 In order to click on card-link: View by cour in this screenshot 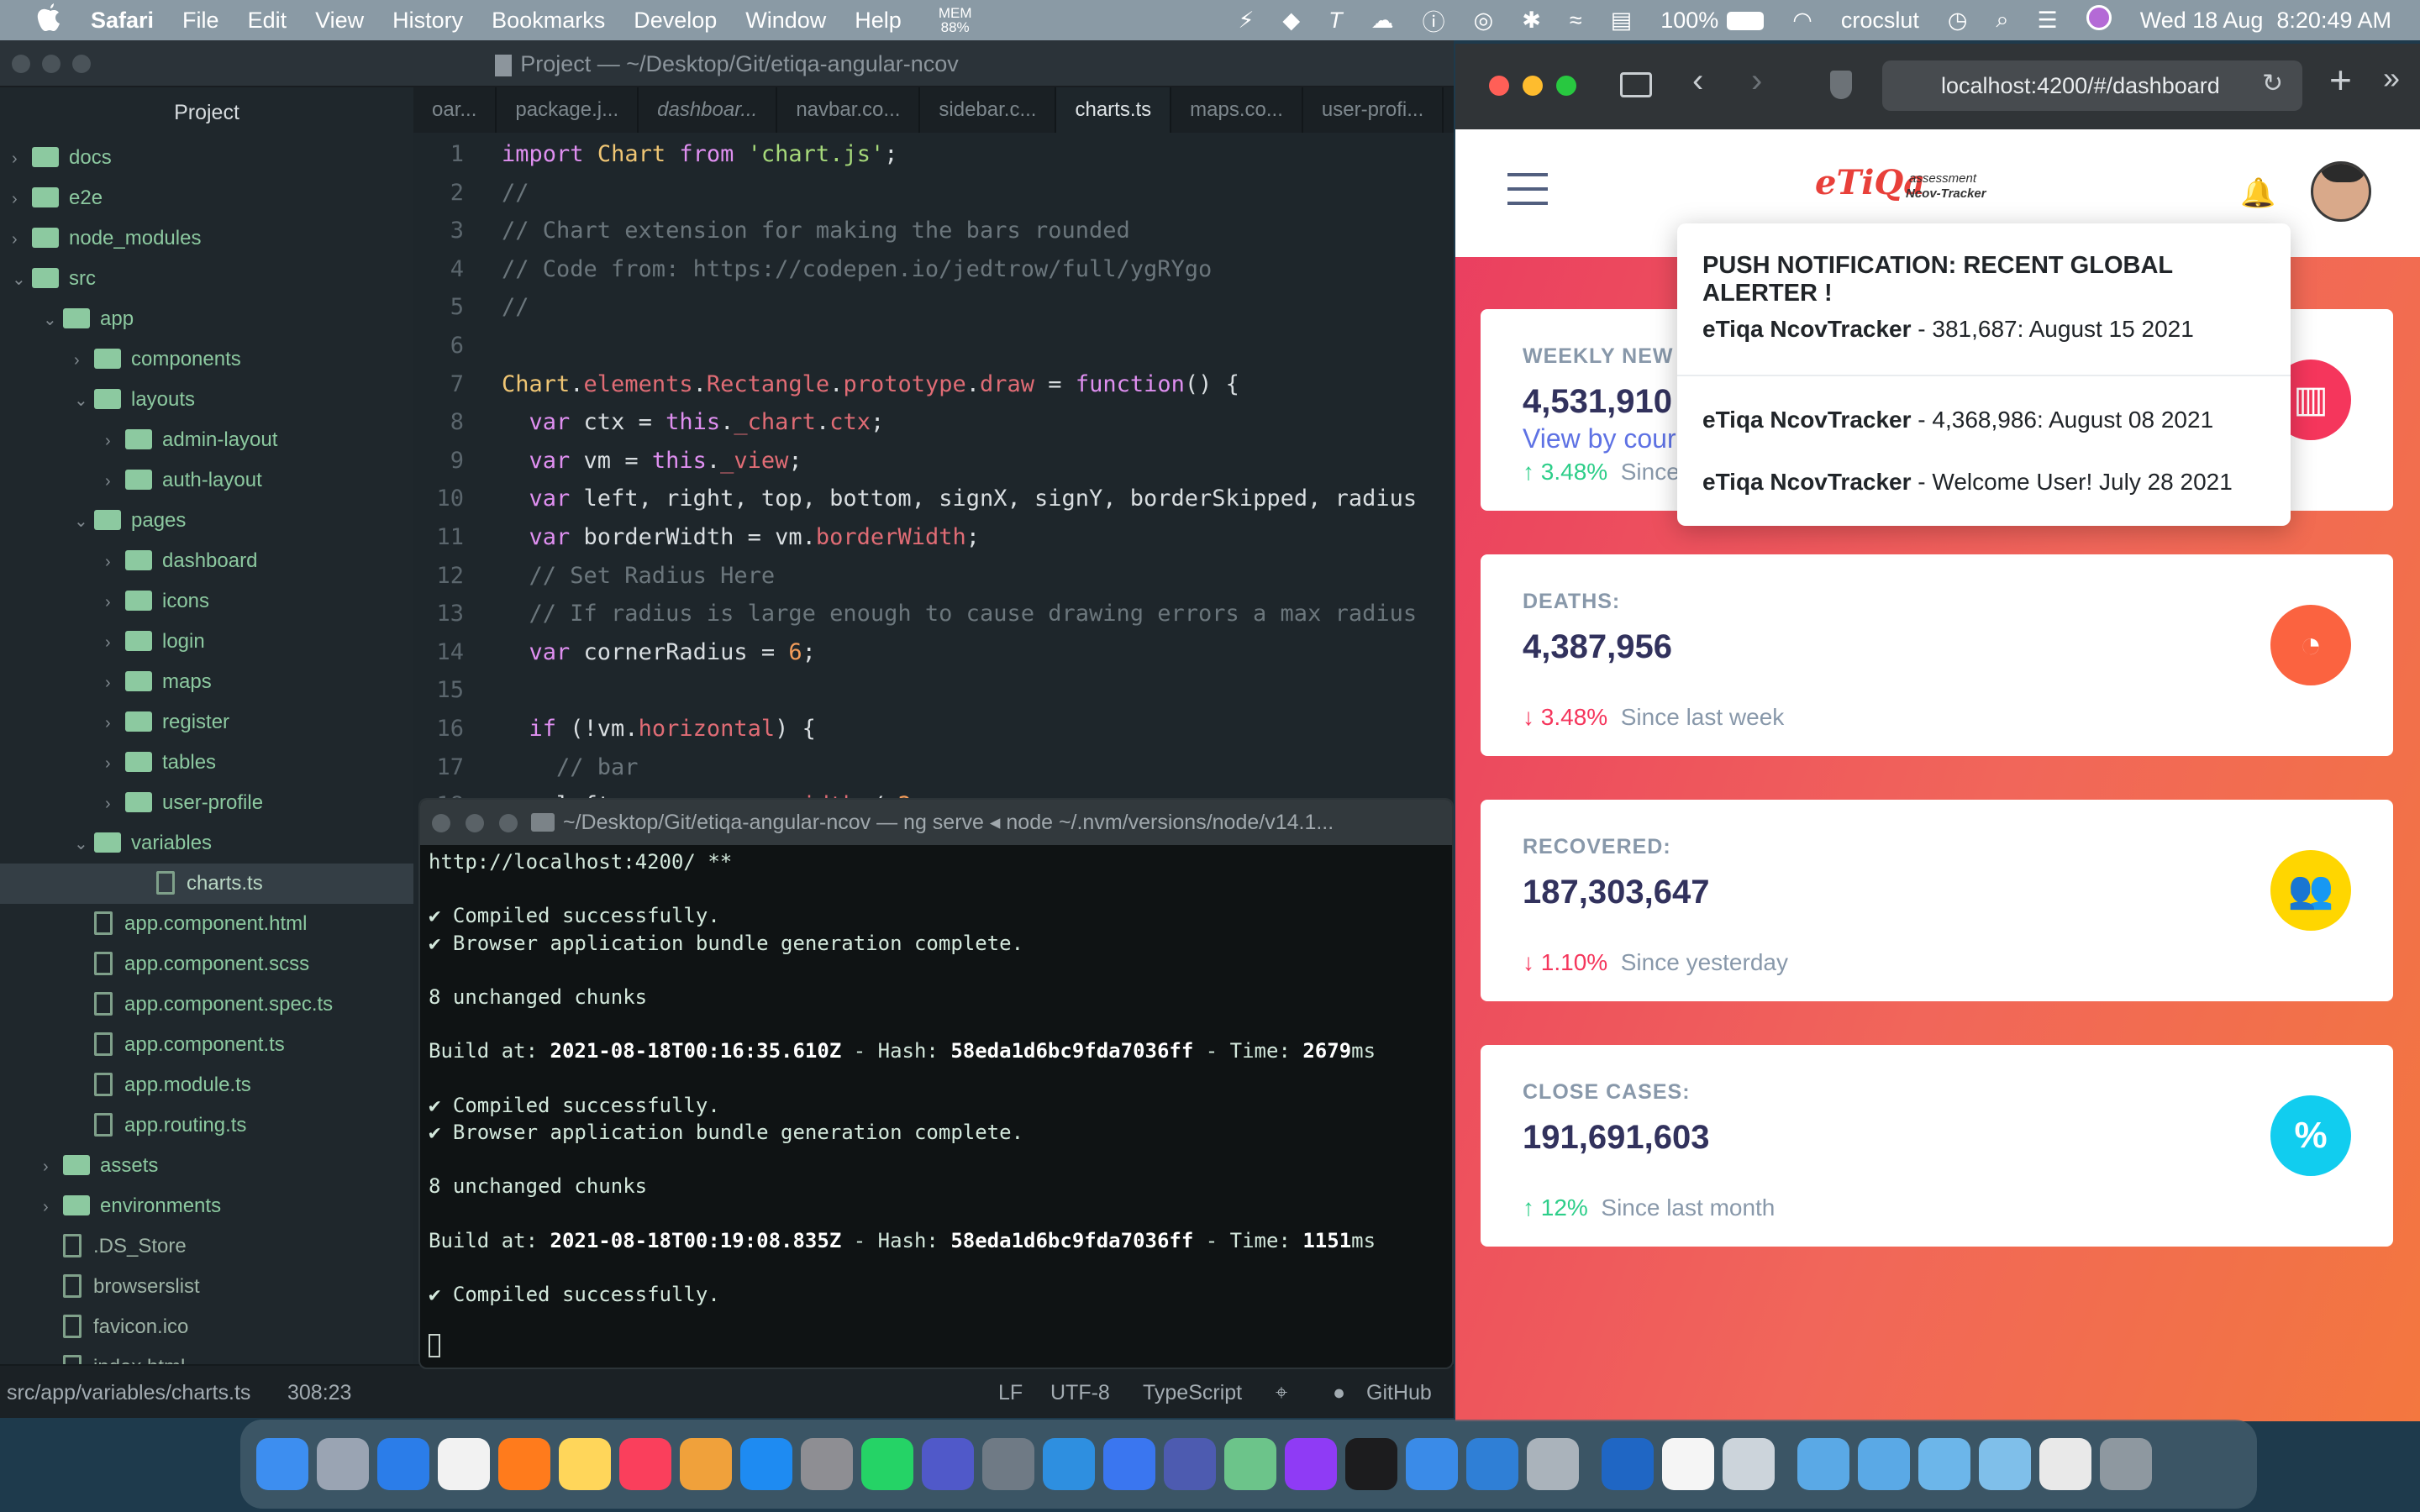, I will do `click(1599, 438)`.